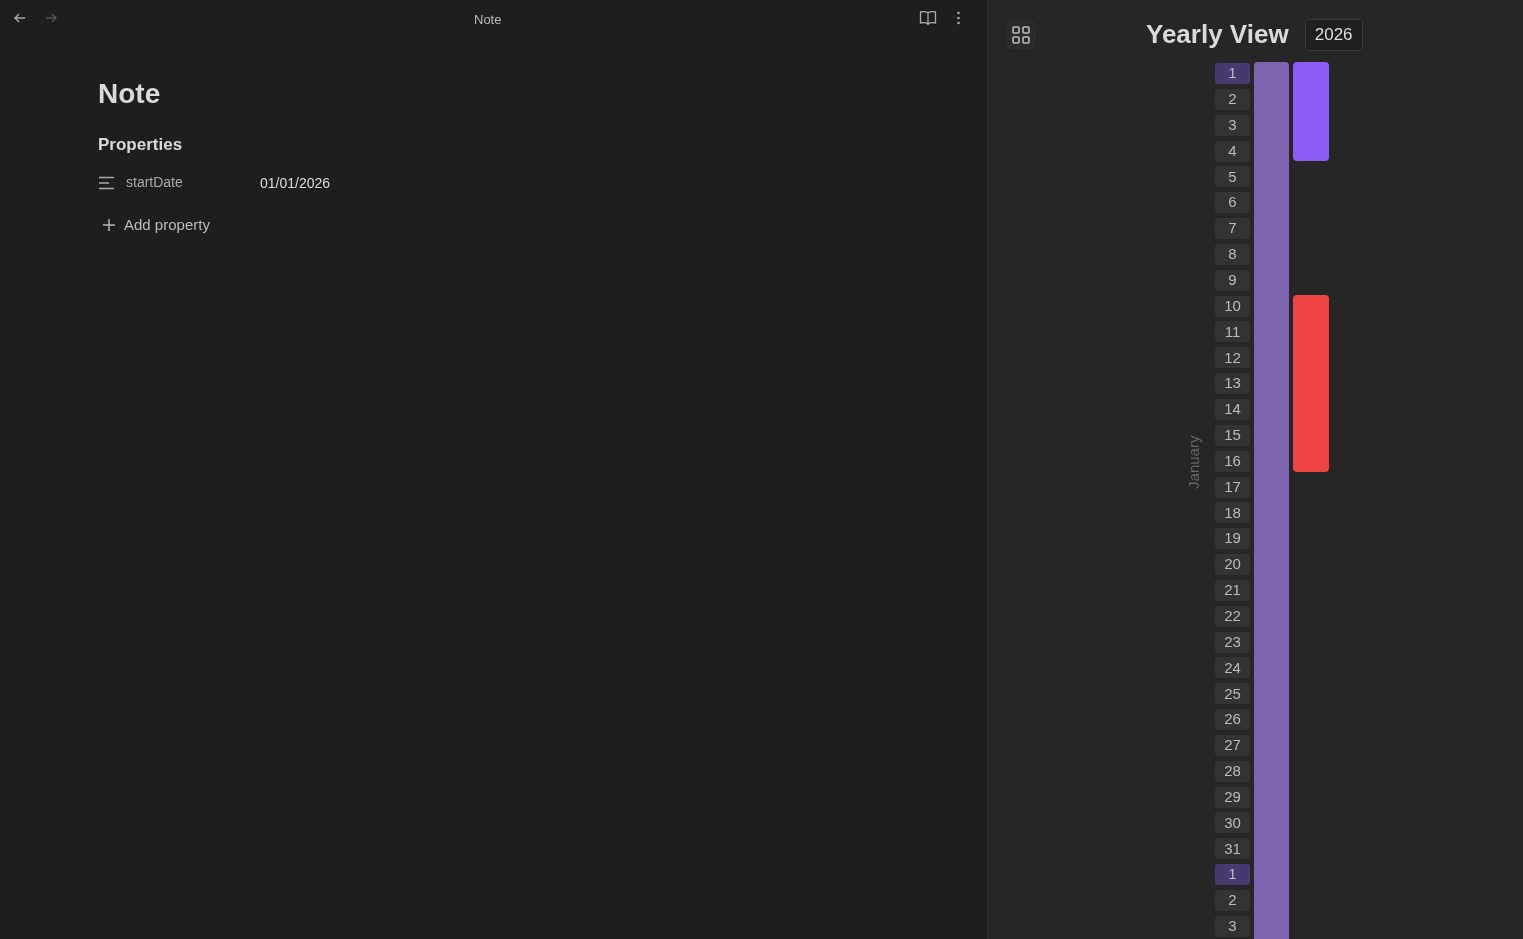 The height and width of the screenshot is (939, 1523). I want to click on text-lines-icon, so click(106, 182).